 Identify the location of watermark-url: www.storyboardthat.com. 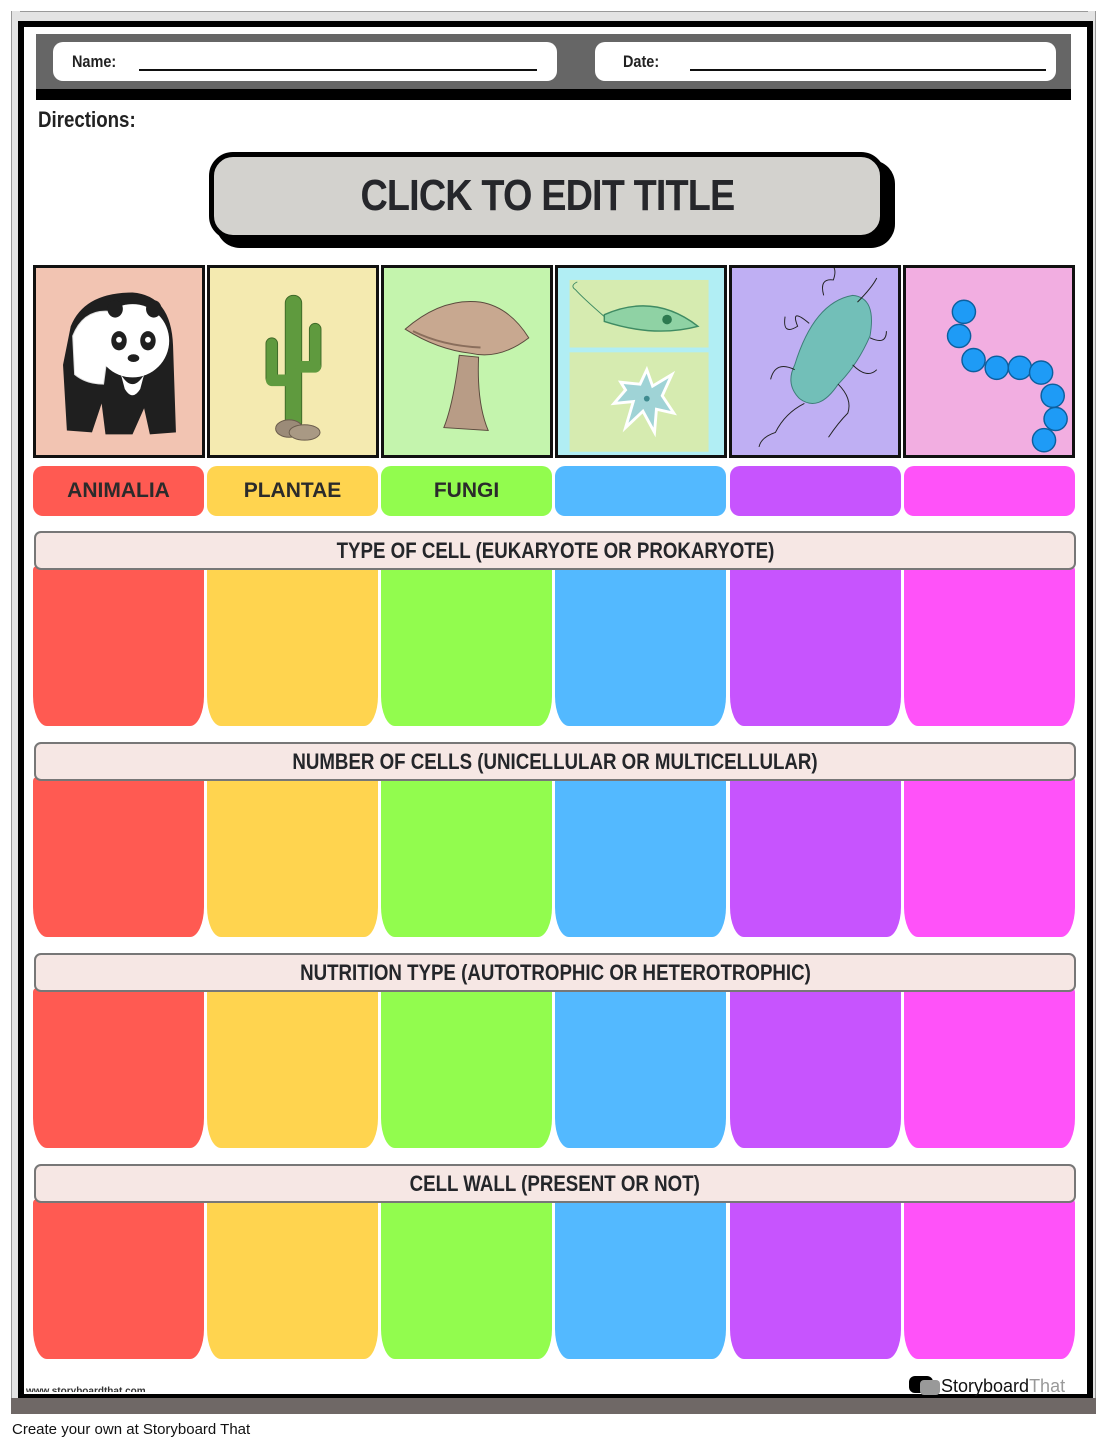
(86, 1389).